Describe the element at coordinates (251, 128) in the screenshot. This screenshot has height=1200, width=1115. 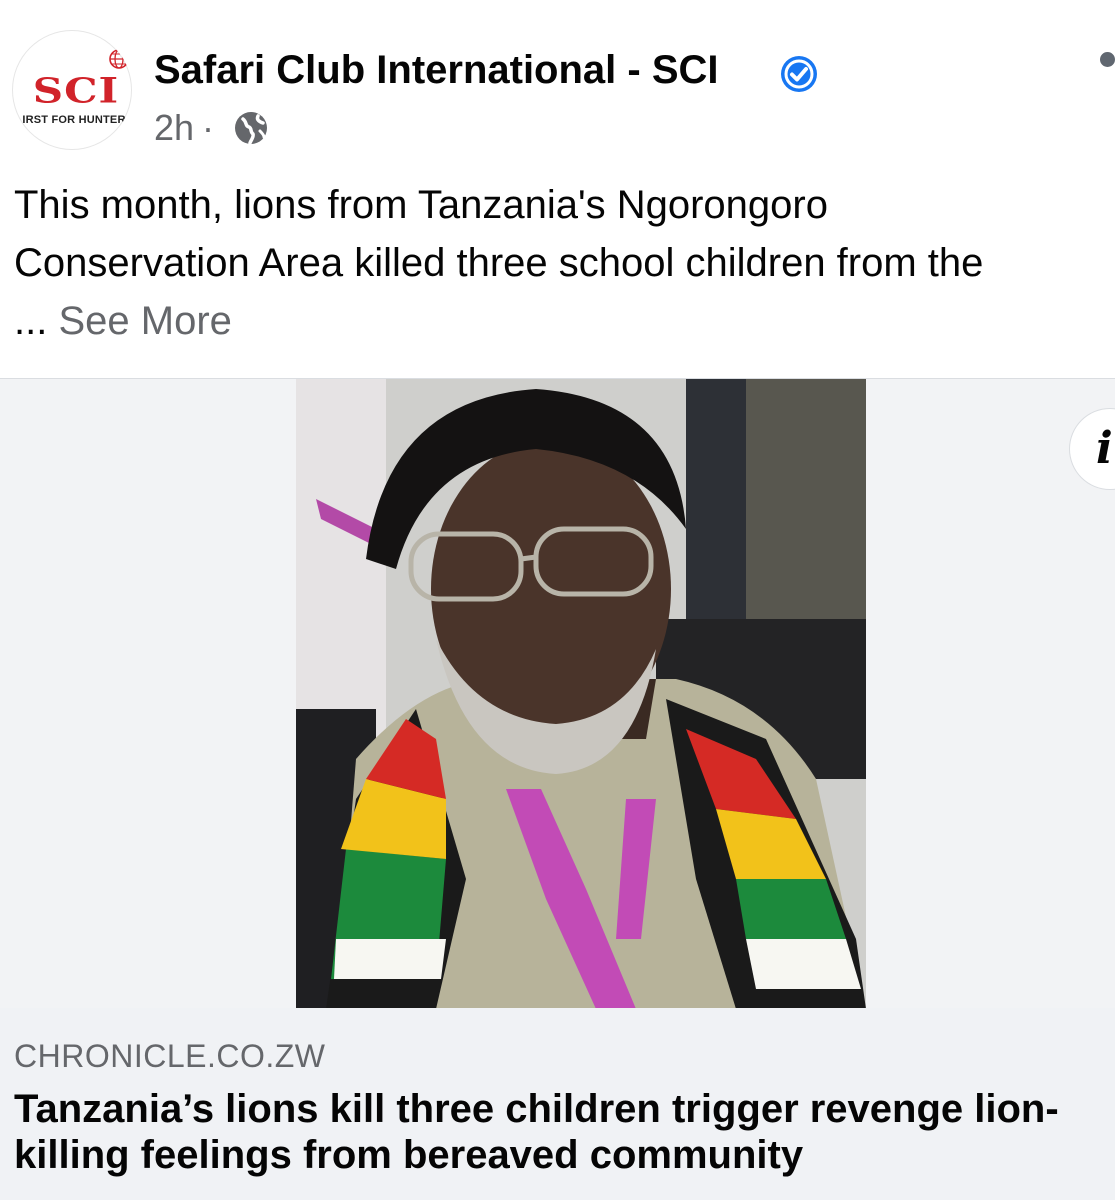
I see `globe-icon` at that location.